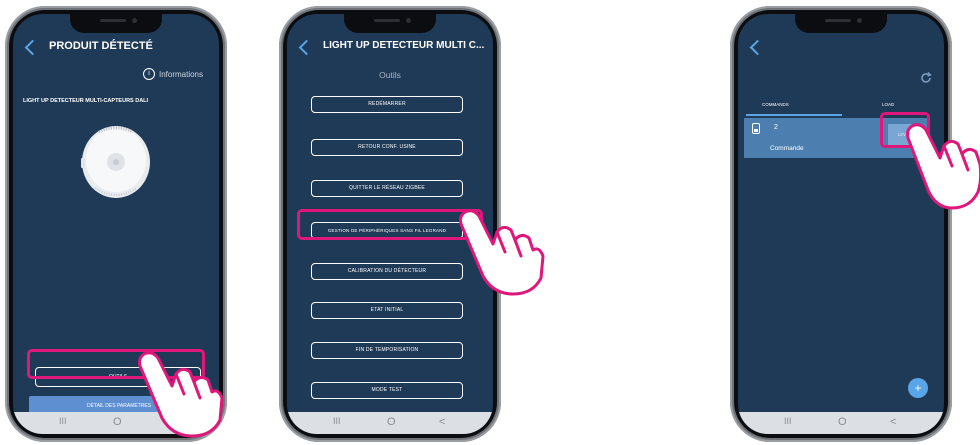  Describe the element at coordinates (180, 74) in the screenshot. I see `info-label: Informations` at that location.